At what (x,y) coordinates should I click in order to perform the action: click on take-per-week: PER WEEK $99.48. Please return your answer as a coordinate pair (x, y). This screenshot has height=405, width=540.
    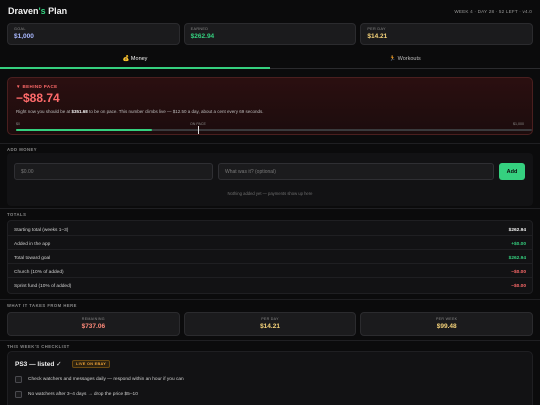
    Looking at the image, I should click on (447, 324).